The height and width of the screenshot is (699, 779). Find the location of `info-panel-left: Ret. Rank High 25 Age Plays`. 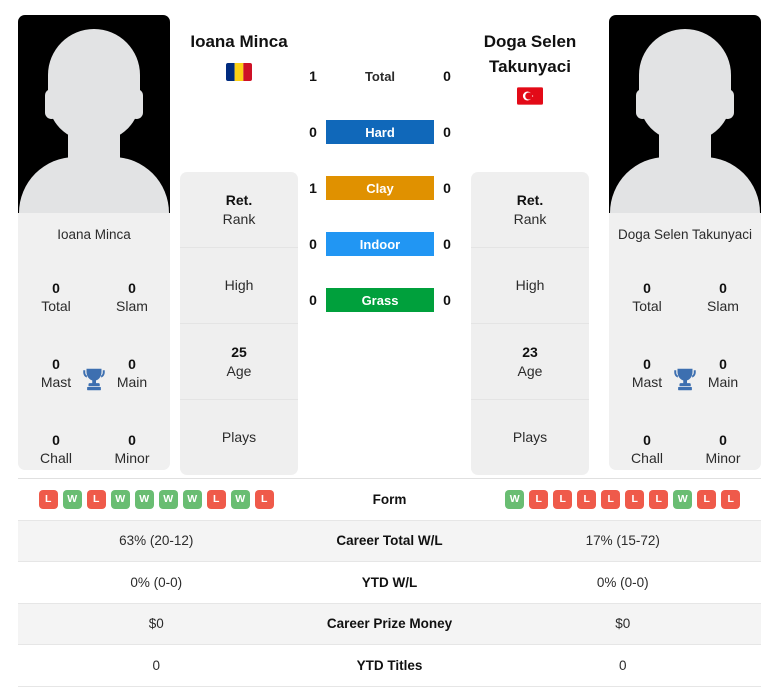

info-panel-left: Ret. Rank High 25 Age Plays is located at coordinates (239, 323).